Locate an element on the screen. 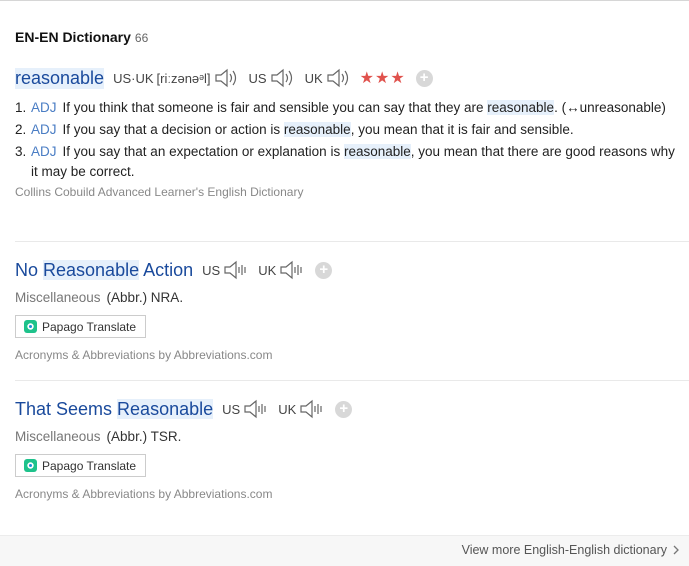 Image resolution: width=689 pixels, height=566 pixels. sense-number: 3. is located at coordinates (21, 151).